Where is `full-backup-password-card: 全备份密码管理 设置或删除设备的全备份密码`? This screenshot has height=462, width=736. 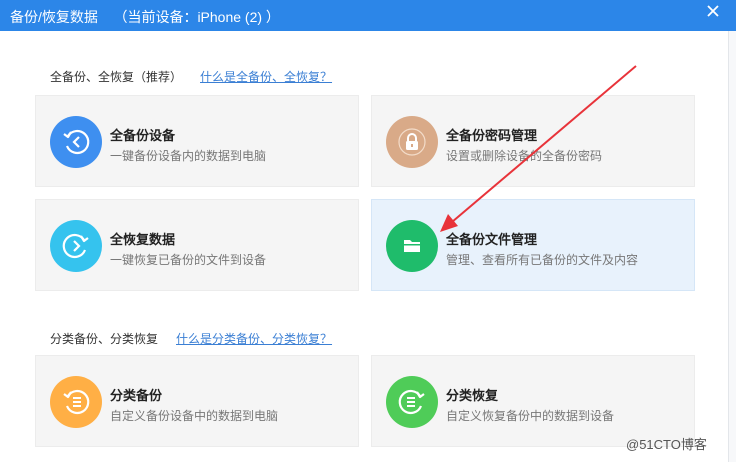
full-backup-password-card: 全备份密码管理 设置或删除设备的全备份密码 is located at coordinates (533, 141).